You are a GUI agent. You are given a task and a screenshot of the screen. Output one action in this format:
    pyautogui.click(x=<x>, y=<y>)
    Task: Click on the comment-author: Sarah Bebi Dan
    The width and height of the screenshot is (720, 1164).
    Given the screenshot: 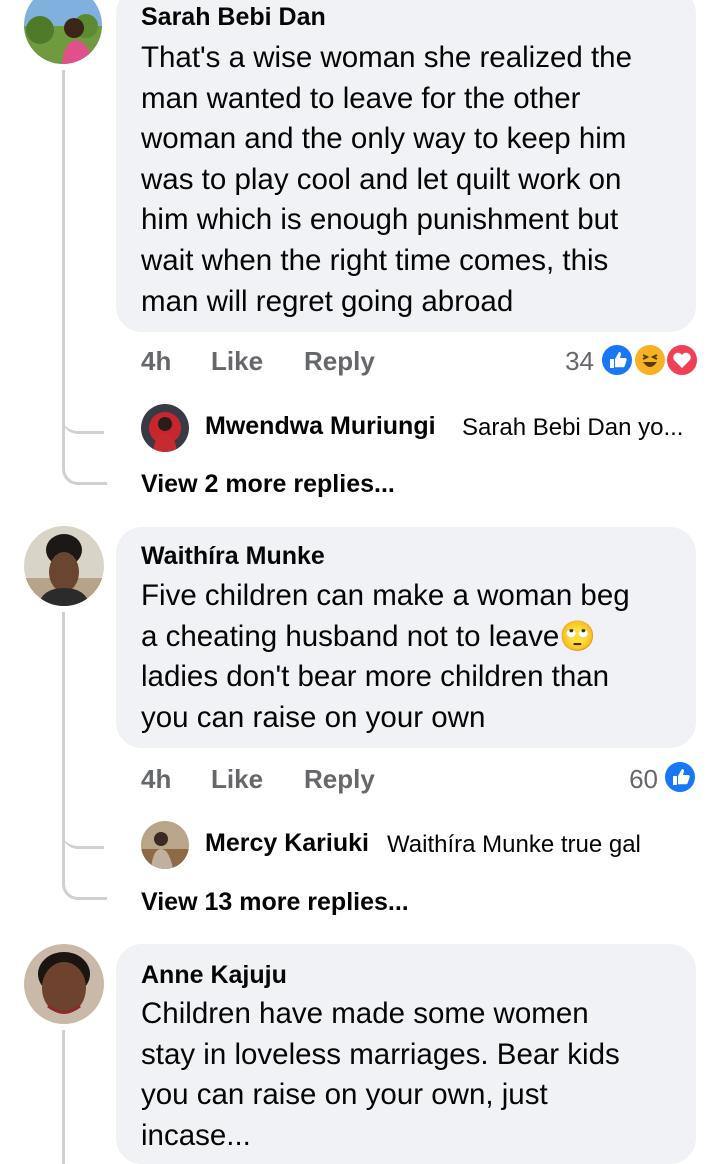 What is the action you would take?
    pyautogui.click(x=418, y=17)
    